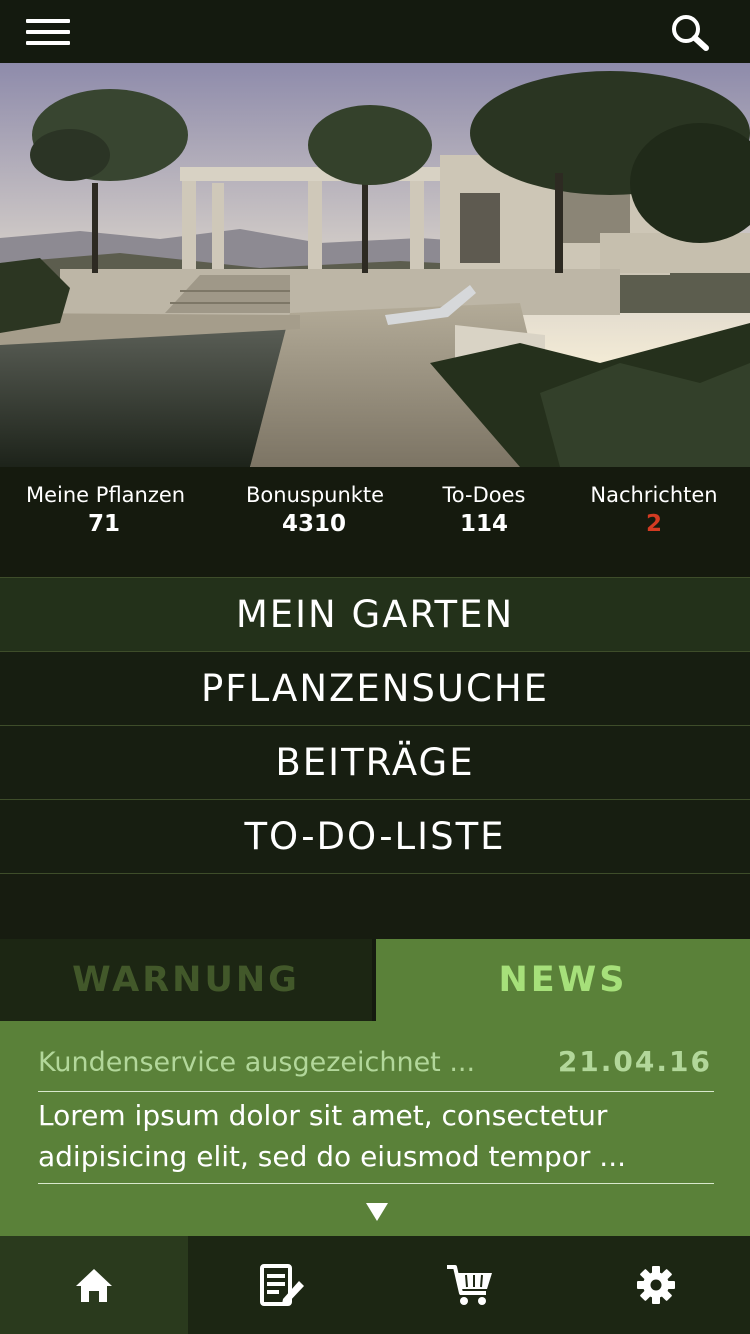 Image resolution: width=750 pixels, height=1334 pixels. Describe the element at coordinates (313, 524) in the screenshot. I see `stat-value: 4310` at that location.